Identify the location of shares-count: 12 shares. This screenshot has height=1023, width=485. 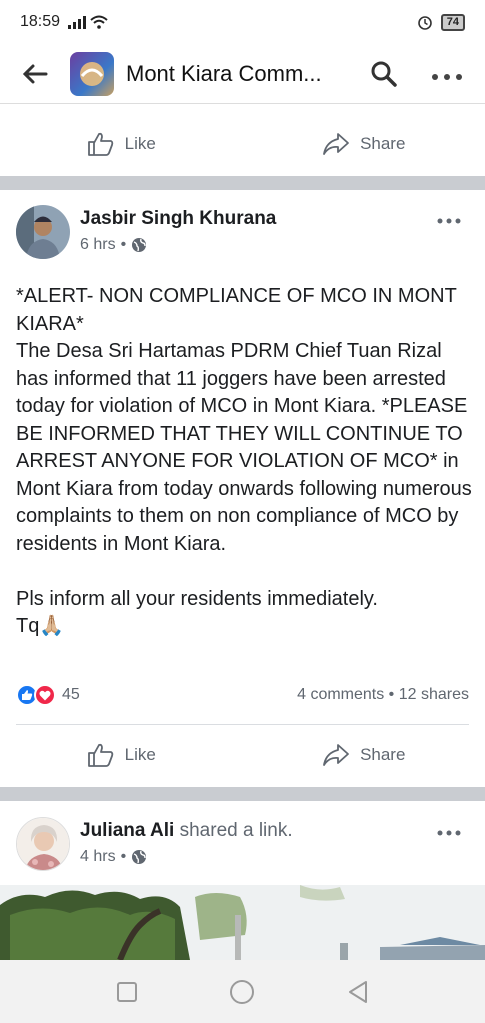
(434, 694).